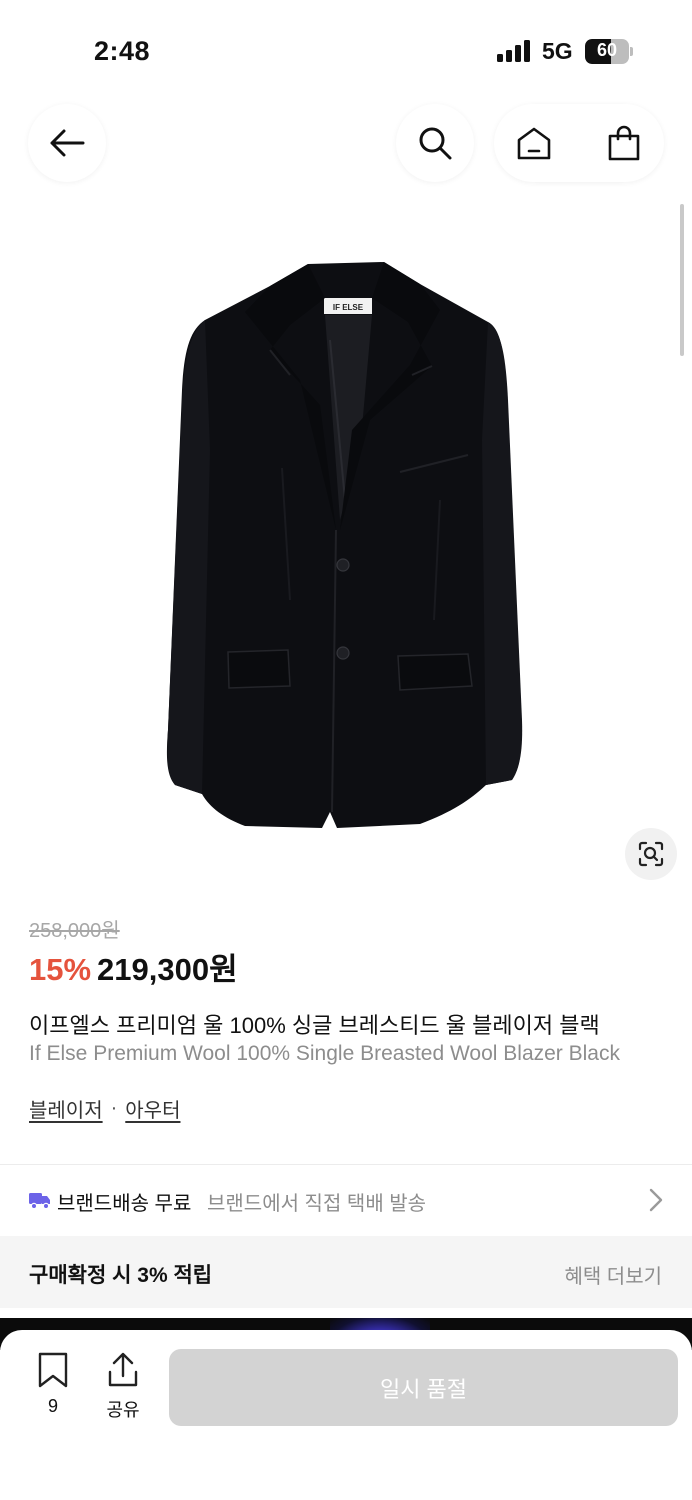  Describe the element at coordinates (513, 51) in the screenshot. I see `cellular-signal-icon` at that location.